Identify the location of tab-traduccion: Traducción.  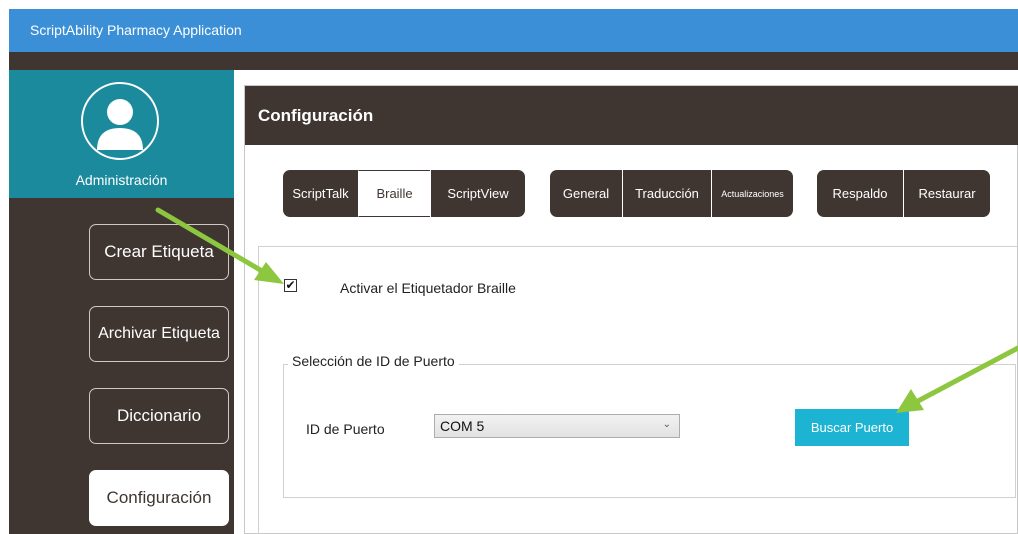
(666, 193).